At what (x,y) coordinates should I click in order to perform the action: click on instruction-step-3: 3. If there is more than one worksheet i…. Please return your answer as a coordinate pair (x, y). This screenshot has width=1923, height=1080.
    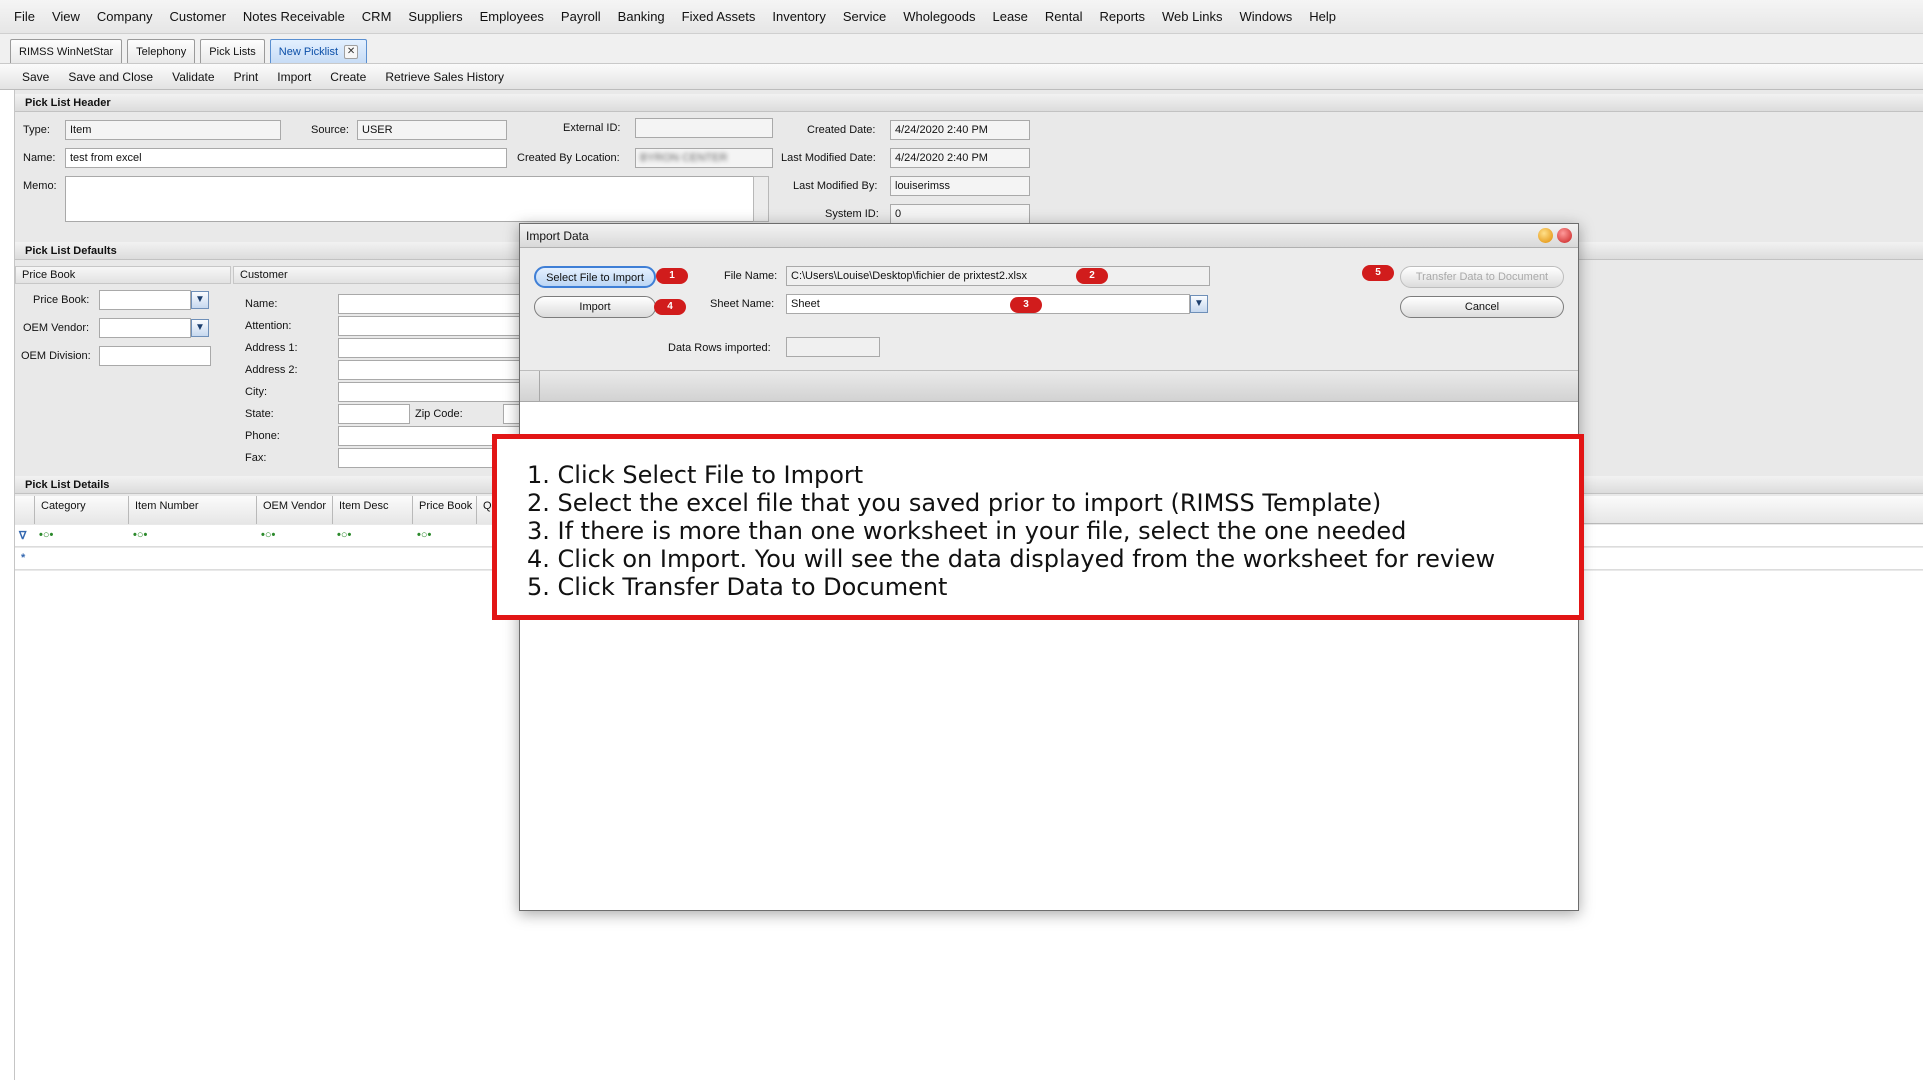
    Looking at the image, I should click on (967, 531).